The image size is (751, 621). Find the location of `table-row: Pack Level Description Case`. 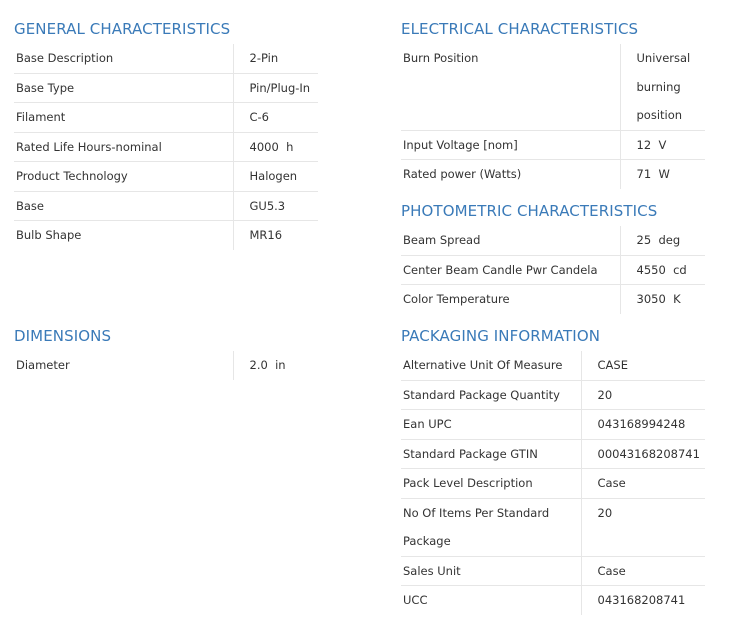

table-row: Pack Level Description Case is located at coordinates (553, 483).